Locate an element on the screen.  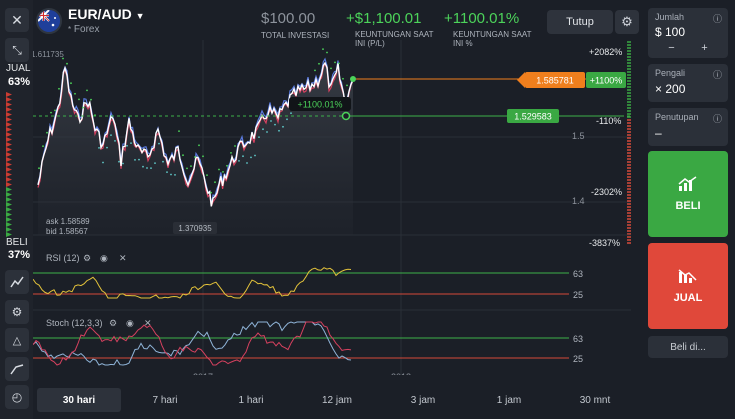
low-price-label: 1.370935 is located at coordinates (195, 228).